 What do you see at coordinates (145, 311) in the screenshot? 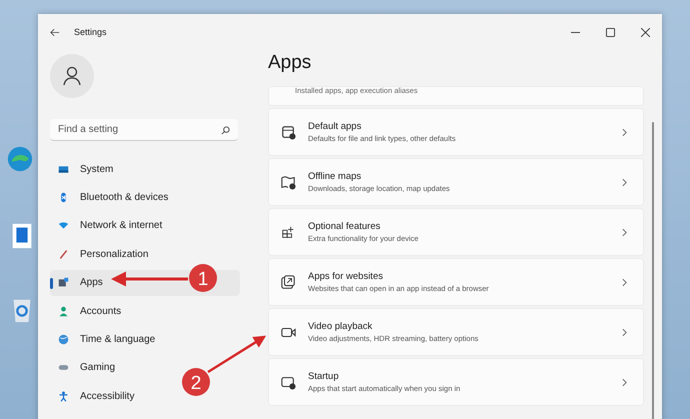
I see `sidebar-item: Accounts` at bounding box center [145, 311].